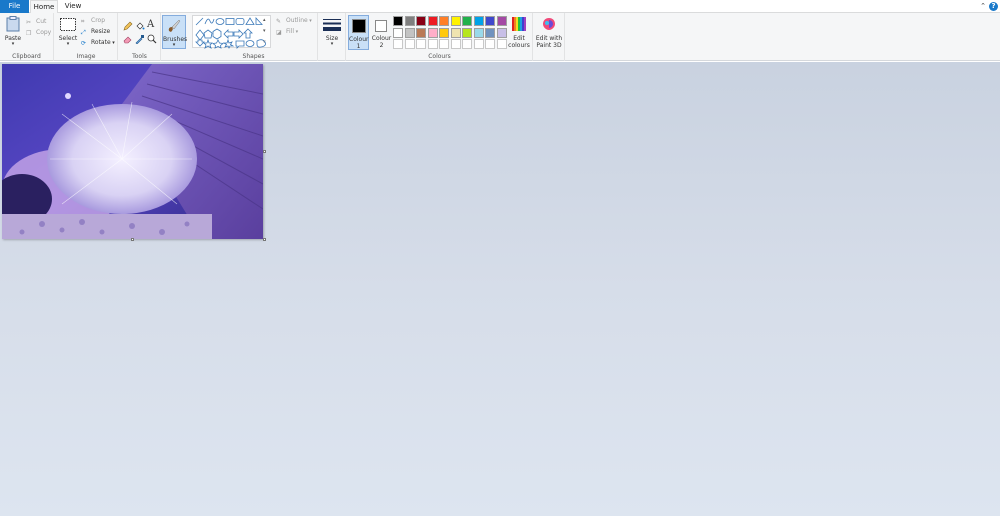  What do you see at coordinates (381, 42) in the screenshot?
I see `colour-2-label: Colour 2` at bounding box center [381, 42].